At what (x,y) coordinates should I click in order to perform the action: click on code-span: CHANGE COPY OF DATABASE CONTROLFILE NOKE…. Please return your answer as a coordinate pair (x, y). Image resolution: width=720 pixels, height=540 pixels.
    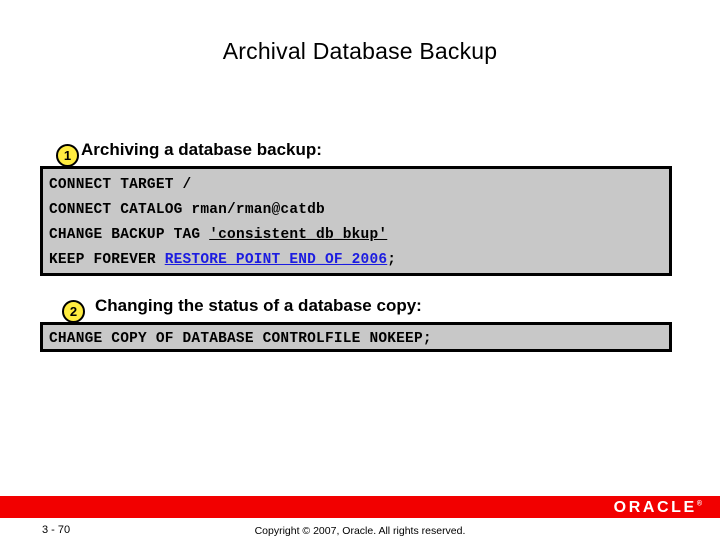
    Looking at the image, I should click on (240, 339).